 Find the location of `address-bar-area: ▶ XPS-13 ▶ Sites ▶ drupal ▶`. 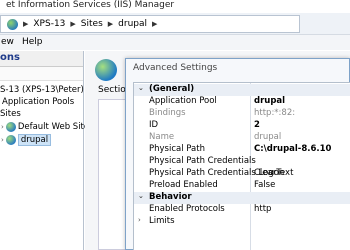

address-bar-area: ▶ XPS-13 ▶ Sites ▶ drupal ▶ is located at coordinates (175, 24).